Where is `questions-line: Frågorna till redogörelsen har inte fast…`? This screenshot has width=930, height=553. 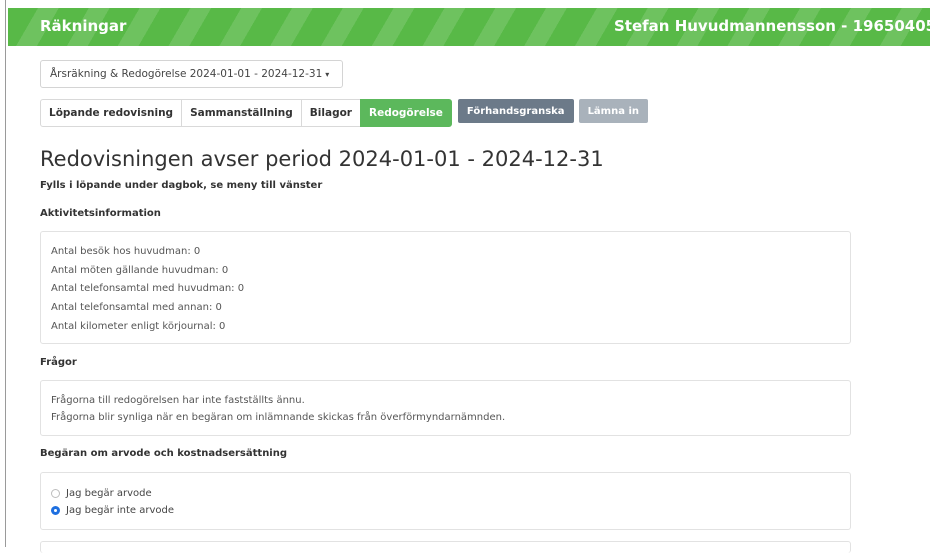 questions-line: Frågorna till redogörelsen har inte fast… is located at coordinates (178, 400).